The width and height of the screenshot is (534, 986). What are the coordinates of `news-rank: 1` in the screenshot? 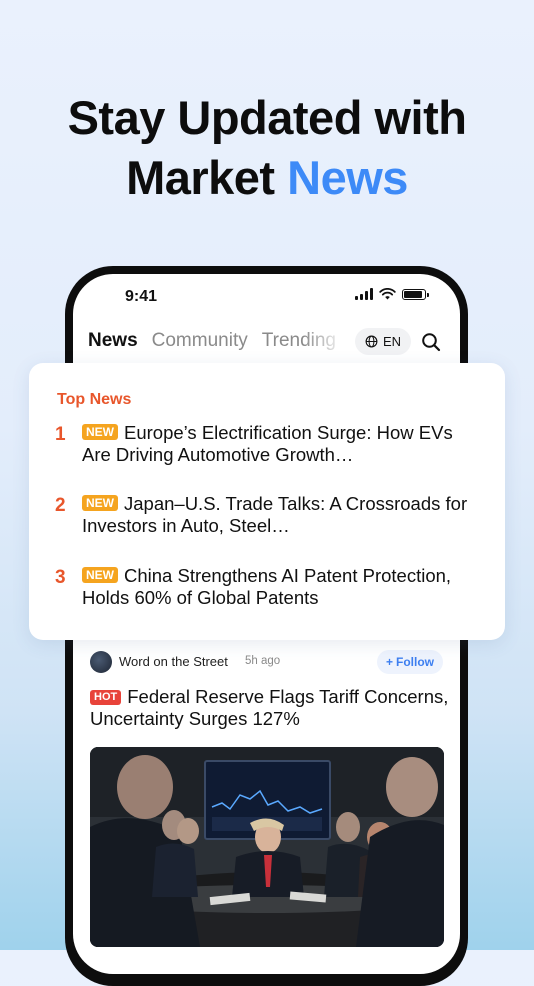 It's located at (60, 434).